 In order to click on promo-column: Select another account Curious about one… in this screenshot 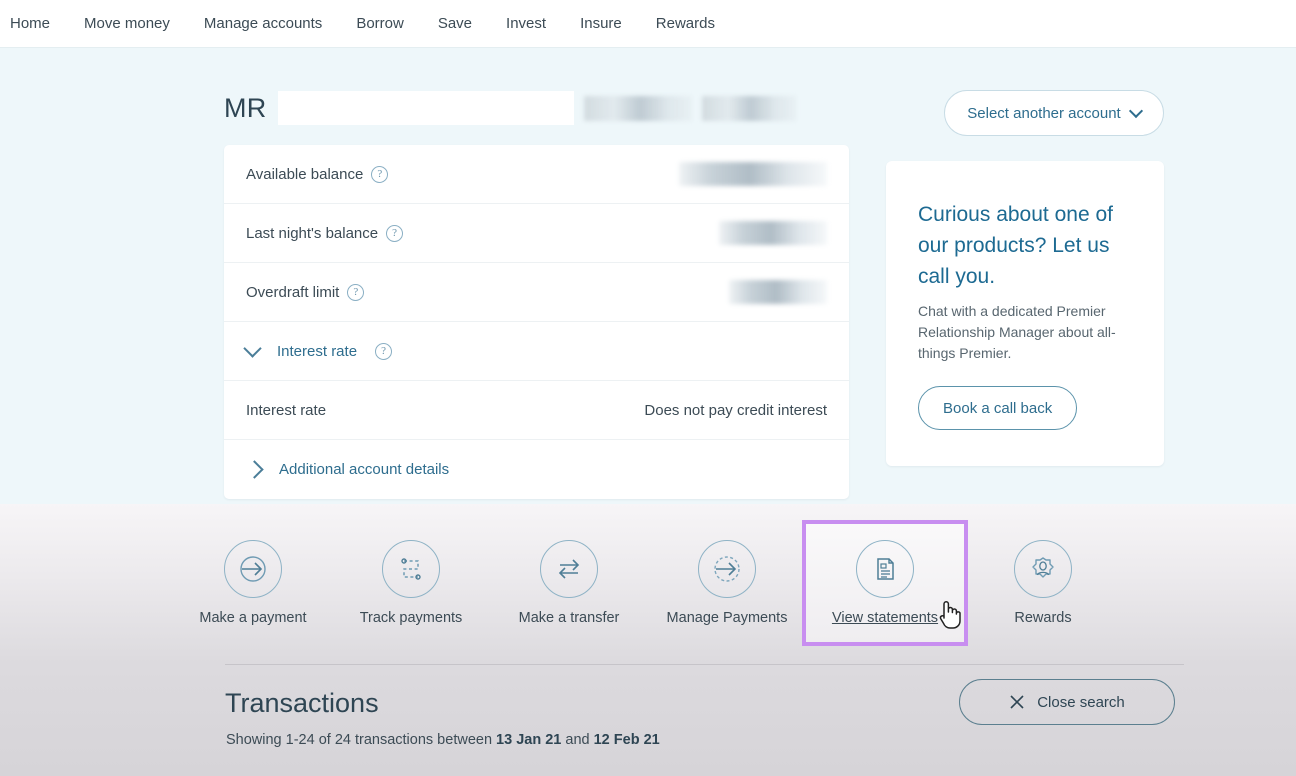, I will do `click(1025, 278)`.